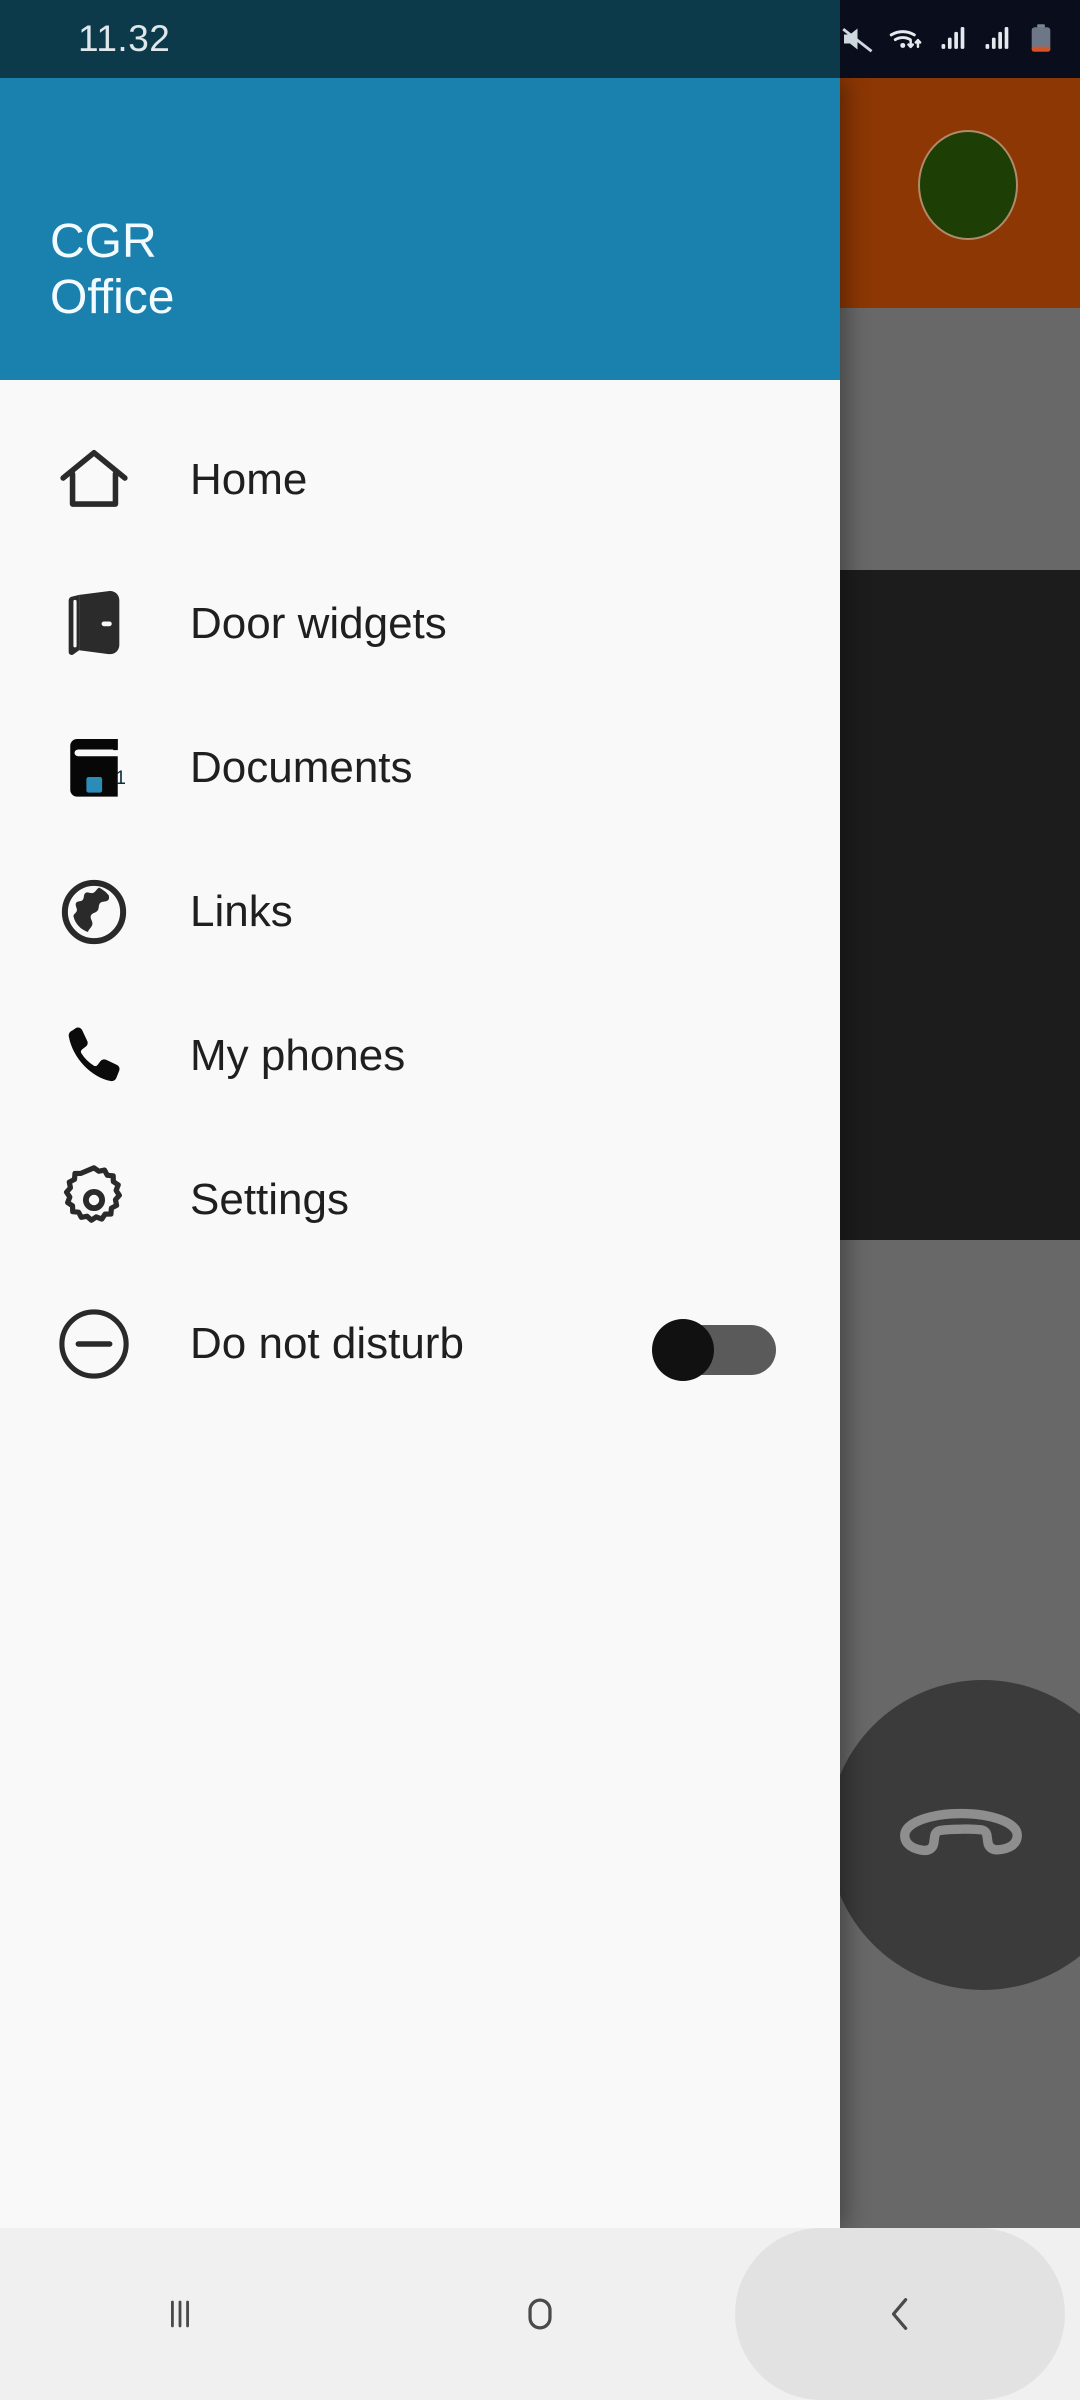  What do you see at coordinates (94, 784) in the screenshot?
I see `documents-badge` at bounding box center [94, 784].